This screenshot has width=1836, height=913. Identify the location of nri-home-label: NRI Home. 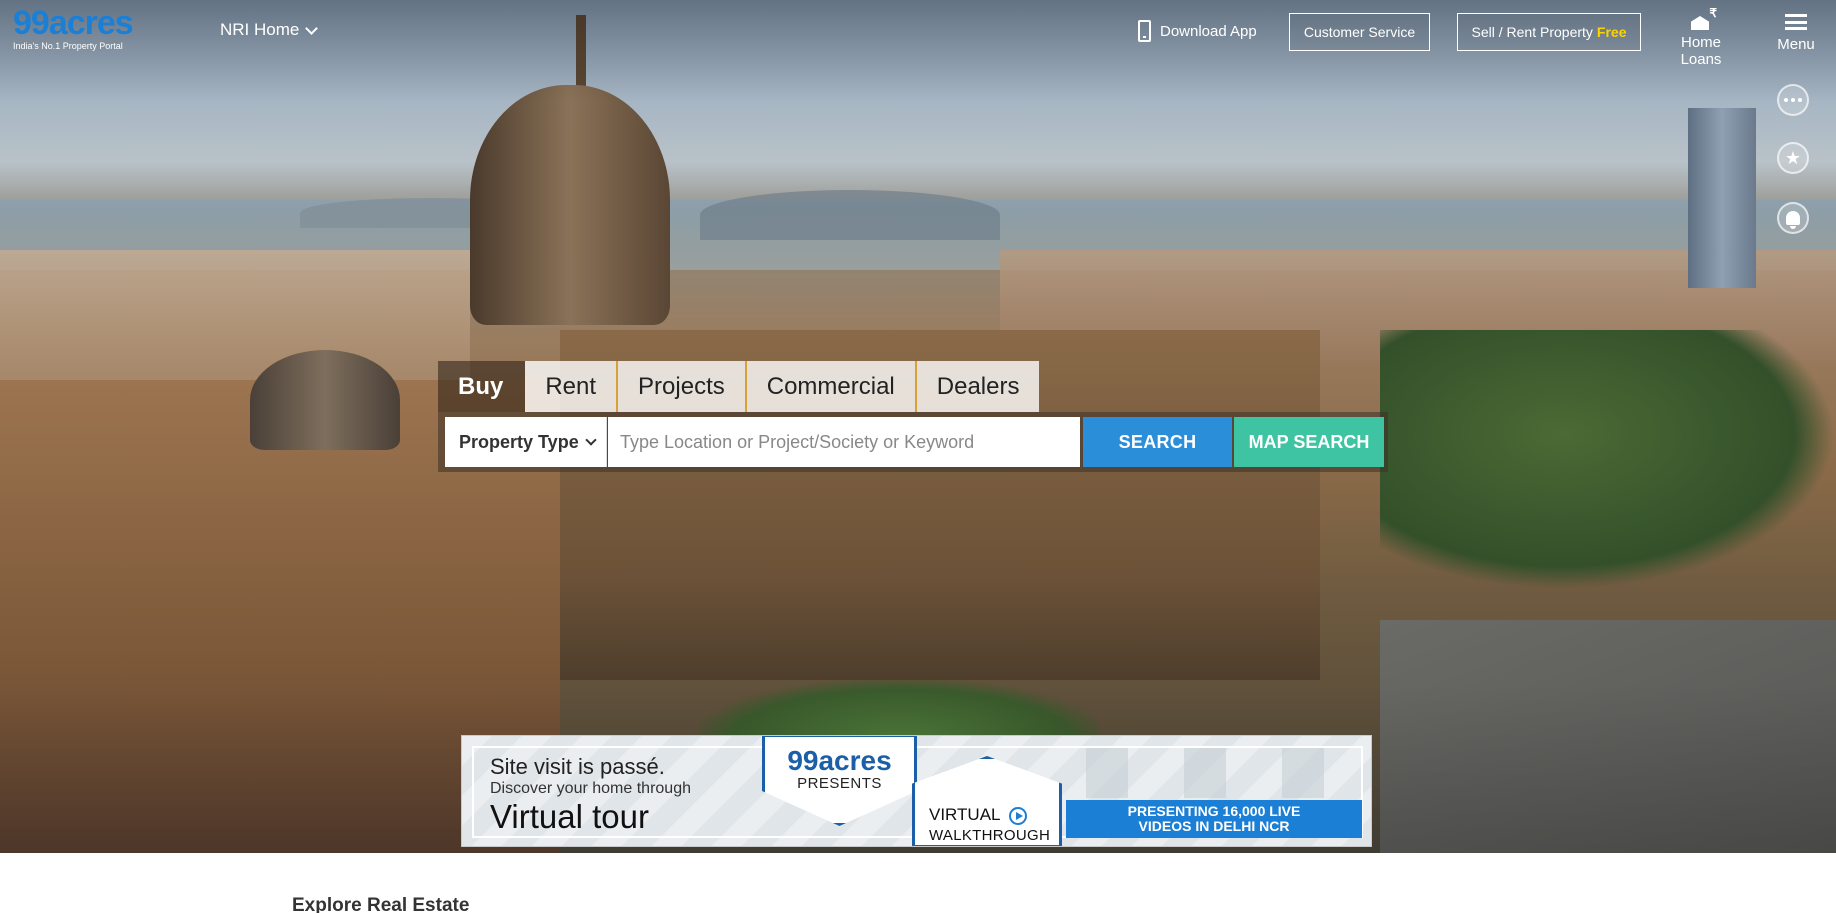
(260, 29).